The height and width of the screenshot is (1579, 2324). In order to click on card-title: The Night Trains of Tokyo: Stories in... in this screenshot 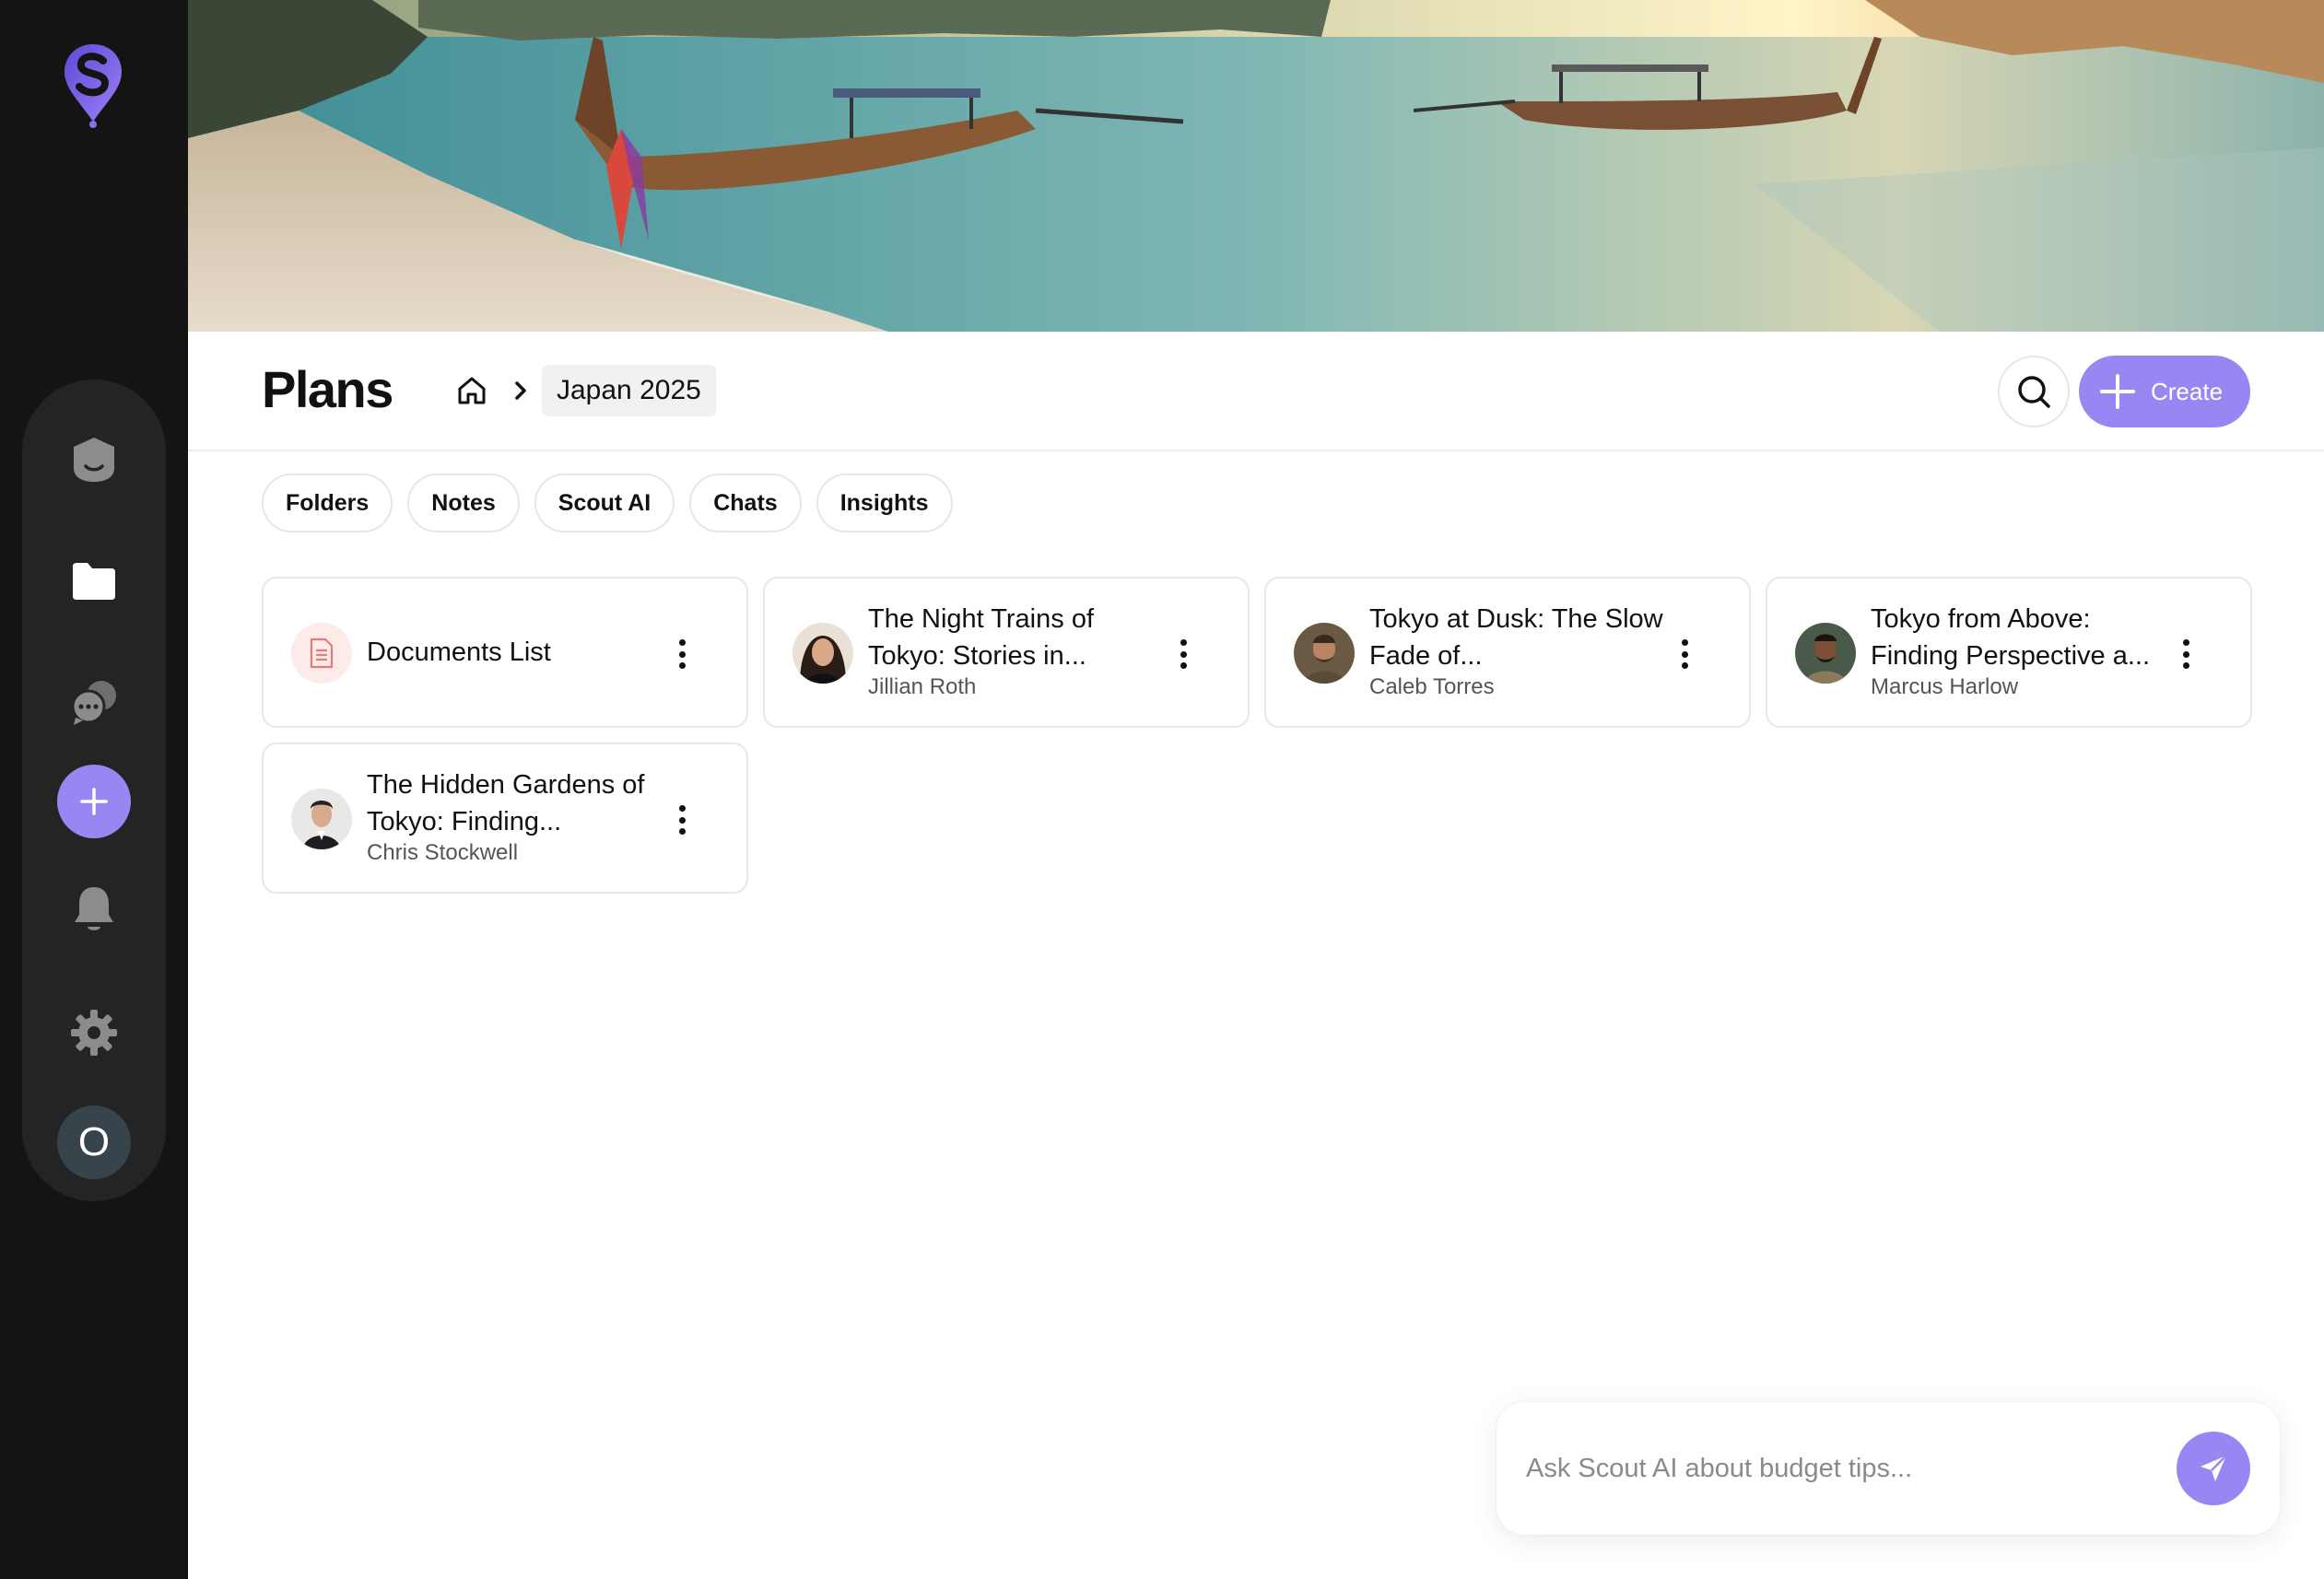, I will do `click(981, 638)`.